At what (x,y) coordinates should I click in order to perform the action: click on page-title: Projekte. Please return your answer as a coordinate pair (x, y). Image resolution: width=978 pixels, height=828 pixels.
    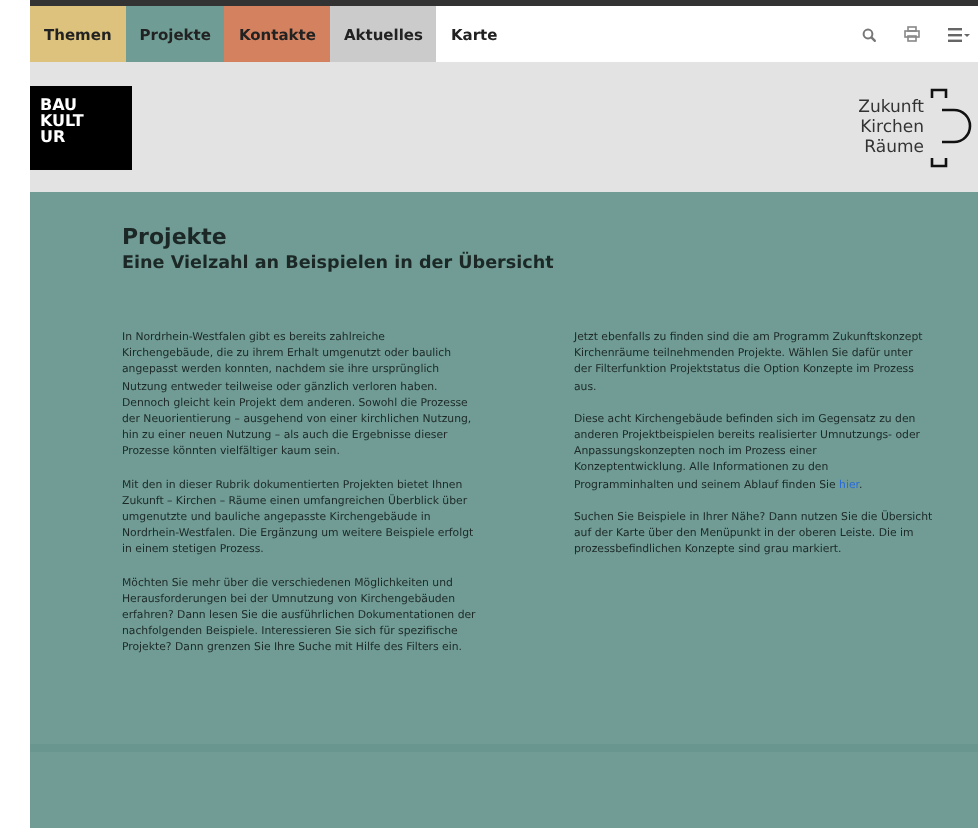
    Looking at the image, I should click on (175, 237).